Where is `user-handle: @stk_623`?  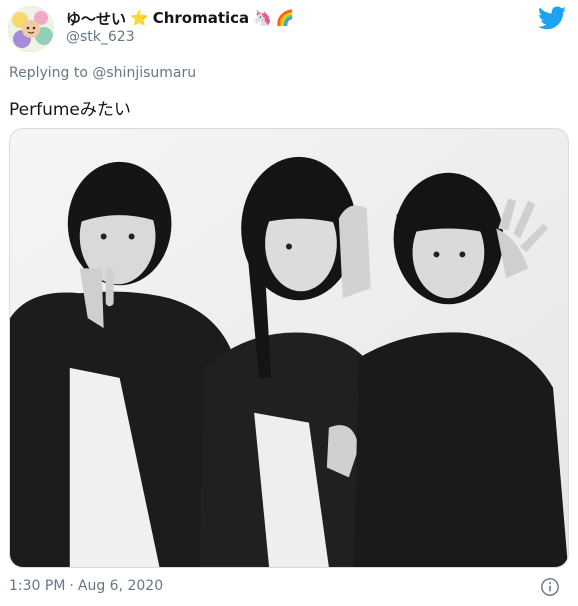
user-handle: @stk_623 is located at coordinates (100, 37).